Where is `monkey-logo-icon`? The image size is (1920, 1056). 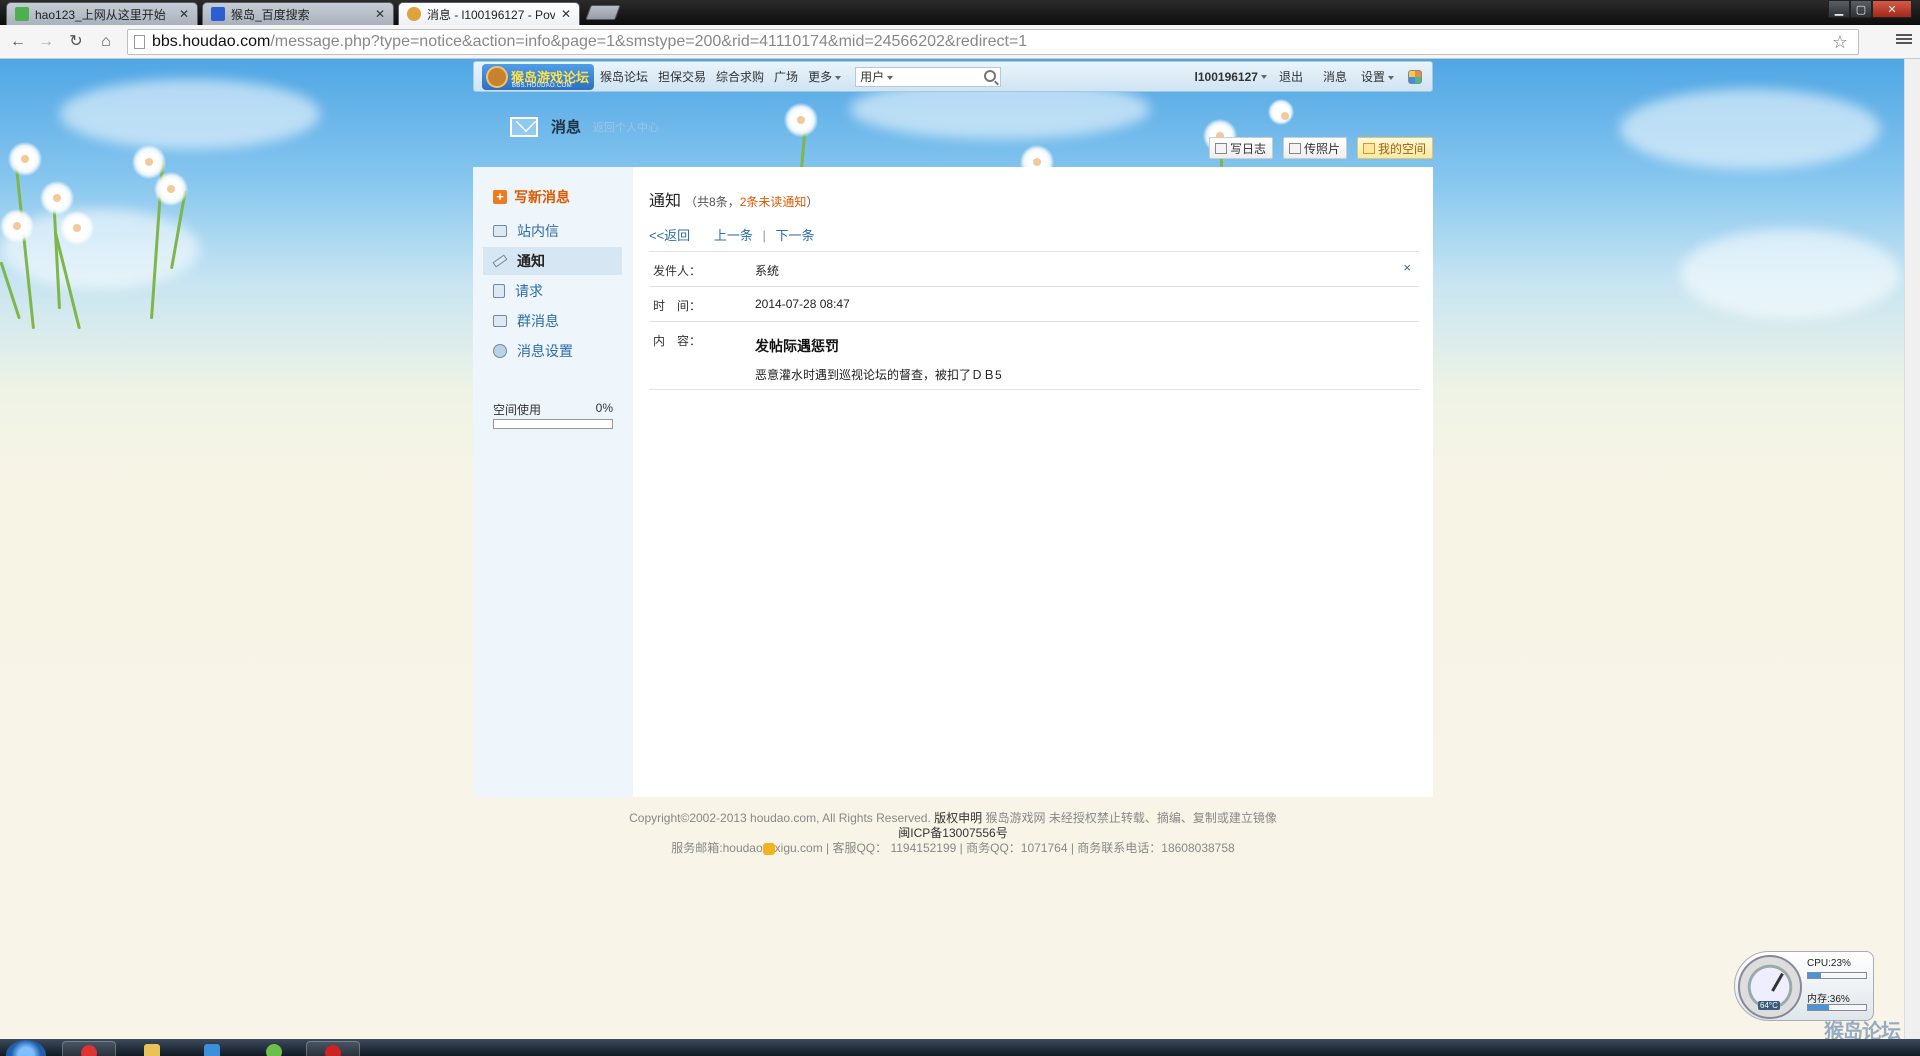
monkey-logo-icon is located at coordinates (497, 76).